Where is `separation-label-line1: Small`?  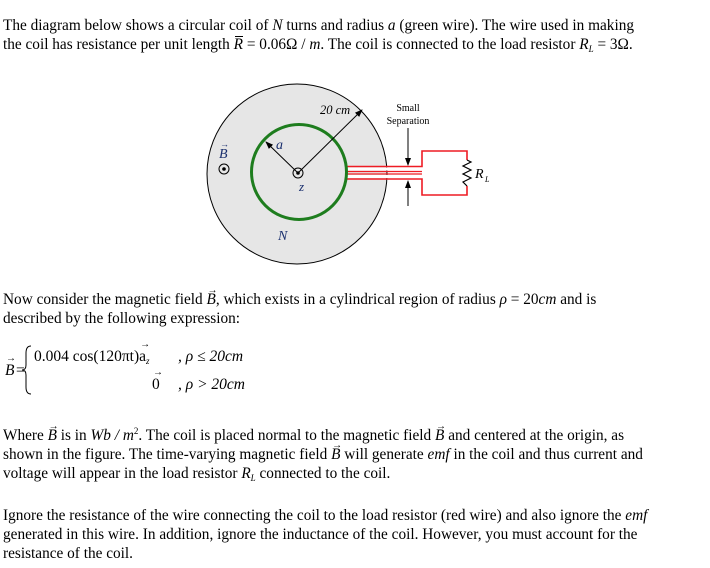 separation-label-line1: Small is located at coordinates (408, 108).